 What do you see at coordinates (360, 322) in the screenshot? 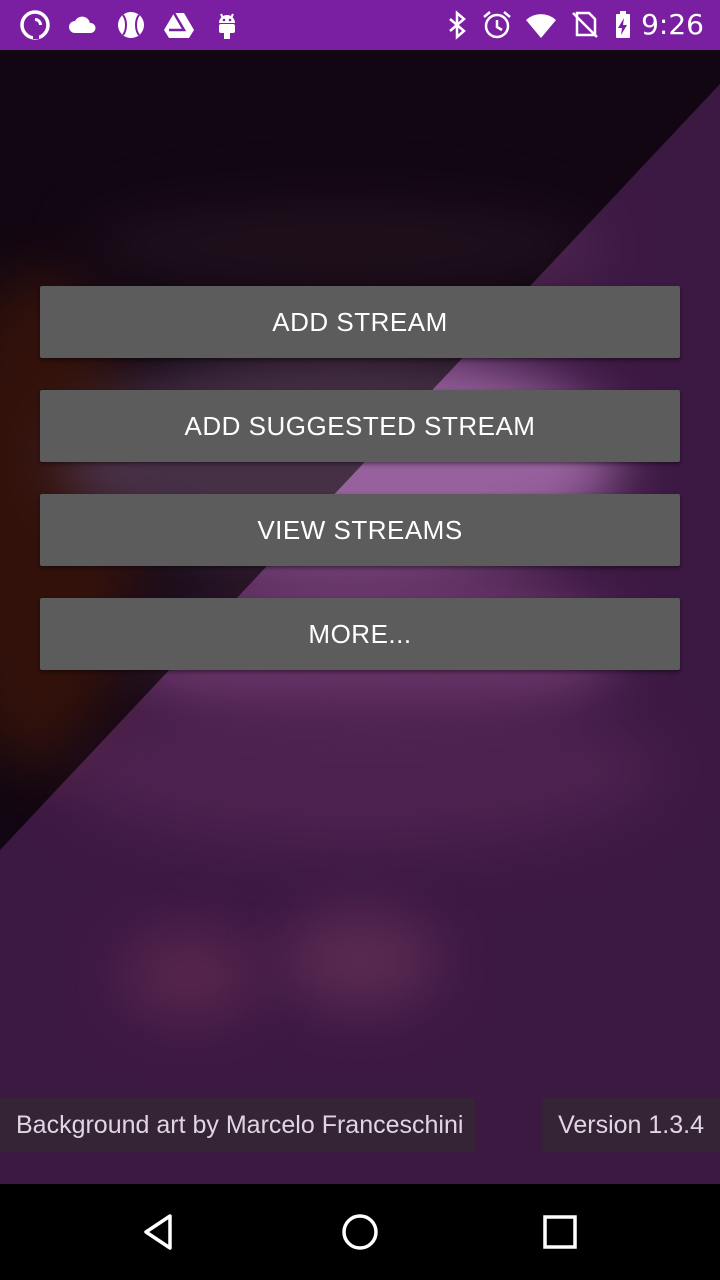
I see `add-stream-button: ADD STREAM` at bounding box center [360, 322].